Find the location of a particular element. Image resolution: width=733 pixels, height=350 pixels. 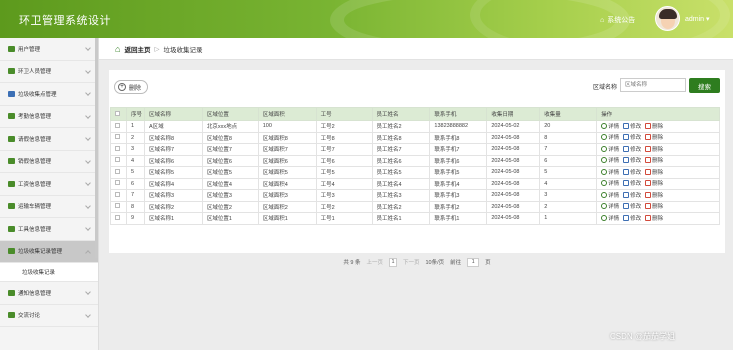

sidebar-subitem: 垃圾收集记录 is located at coordinates (49, 272).